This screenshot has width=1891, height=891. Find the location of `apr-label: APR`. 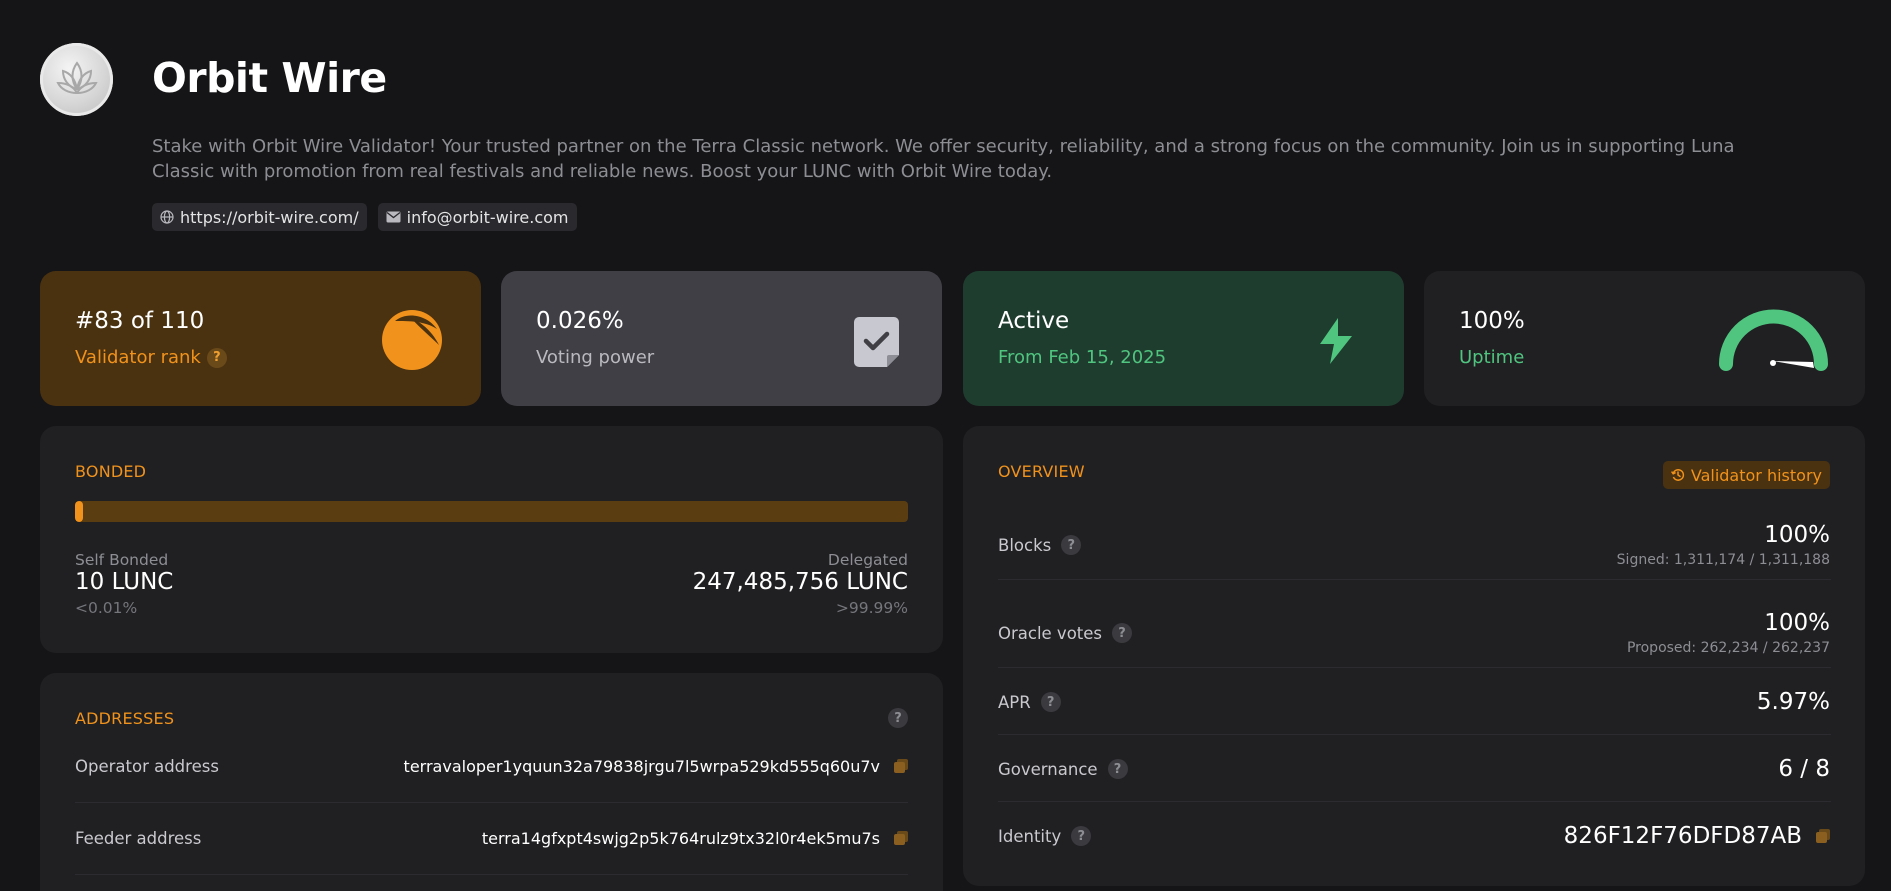

apr-label: APR is located at coordinates (1014, 702).